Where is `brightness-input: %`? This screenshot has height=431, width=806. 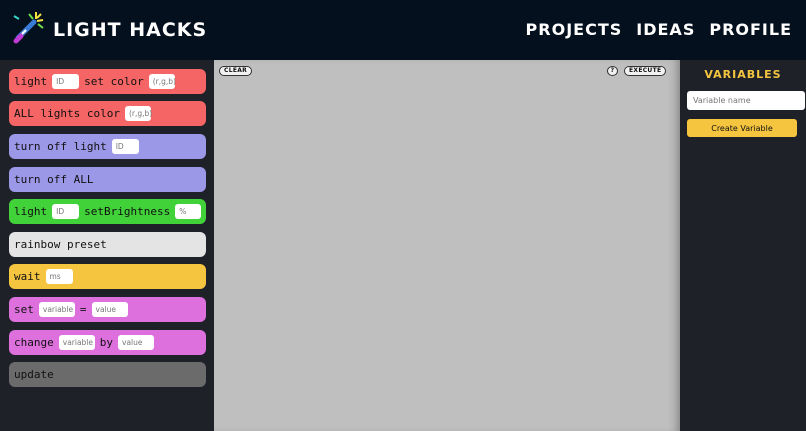 brightness-input: % is located at coordinates (188, 211).